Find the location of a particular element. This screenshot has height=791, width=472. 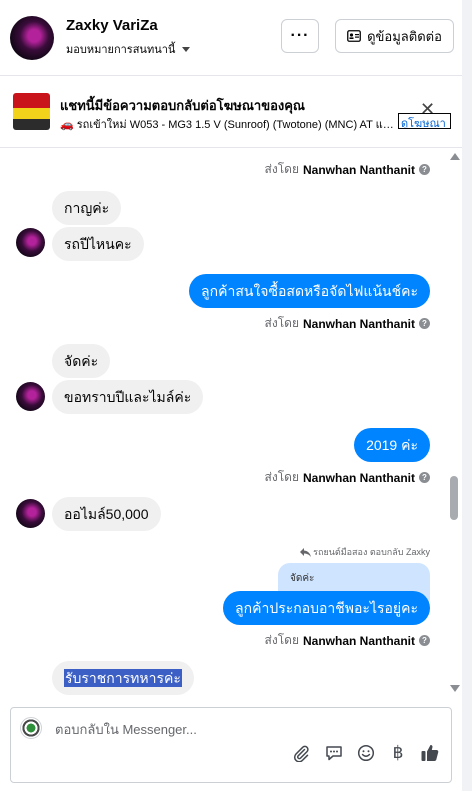

outgoing-message: ลูกค้าสนใจซื้อสดหรือจัดไฟแน้นช์คะ is located at coordinates (309, 291).